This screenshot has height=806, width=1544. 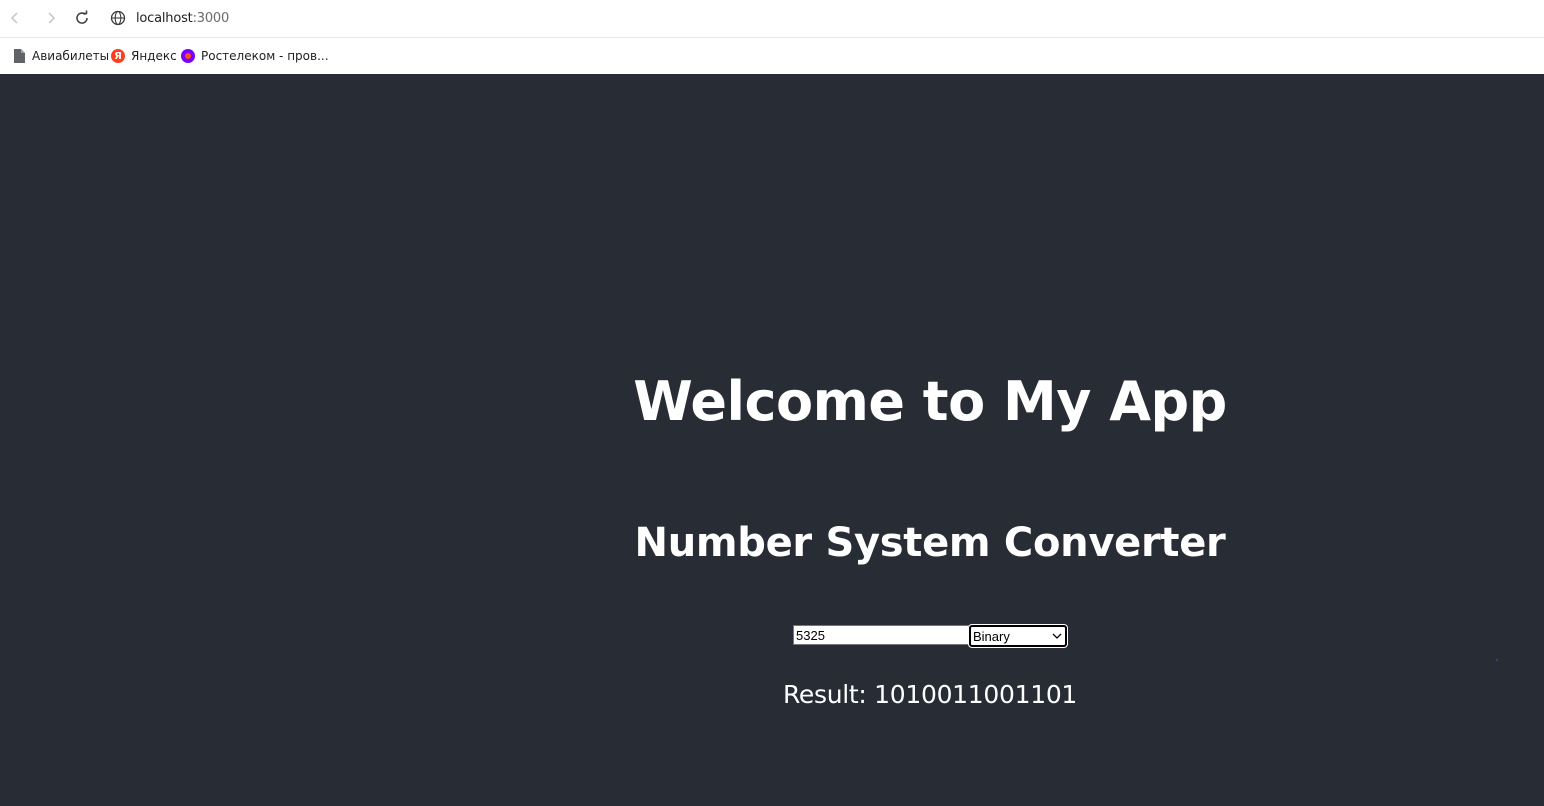 What do you see at coordinates (828, 694) in the screenshot?
I see `result-label: Result:` at bounding box center [828, 694].